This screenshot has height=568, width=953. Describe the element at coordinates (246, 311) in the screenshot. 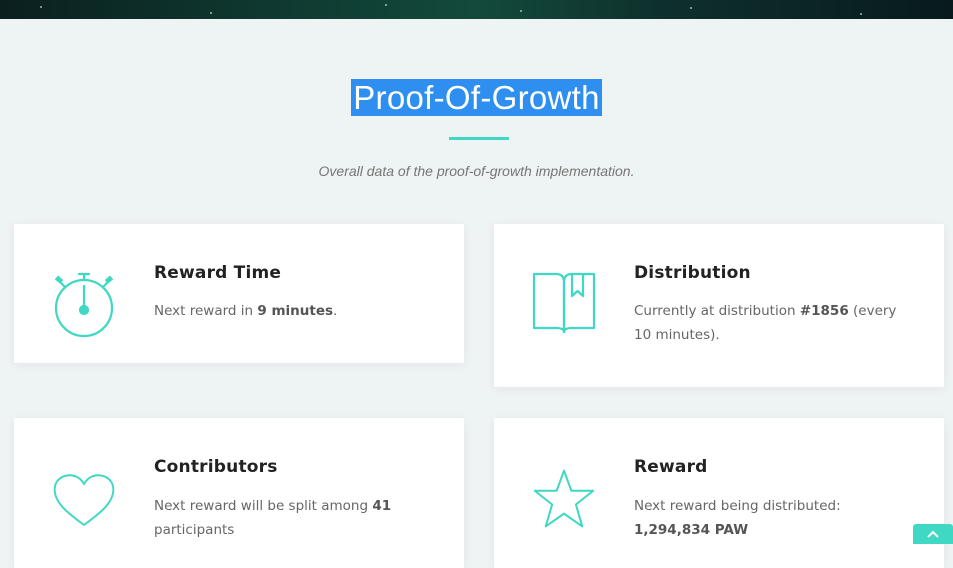

I see `card-text: Next reward in 9 minutes.` at that location.